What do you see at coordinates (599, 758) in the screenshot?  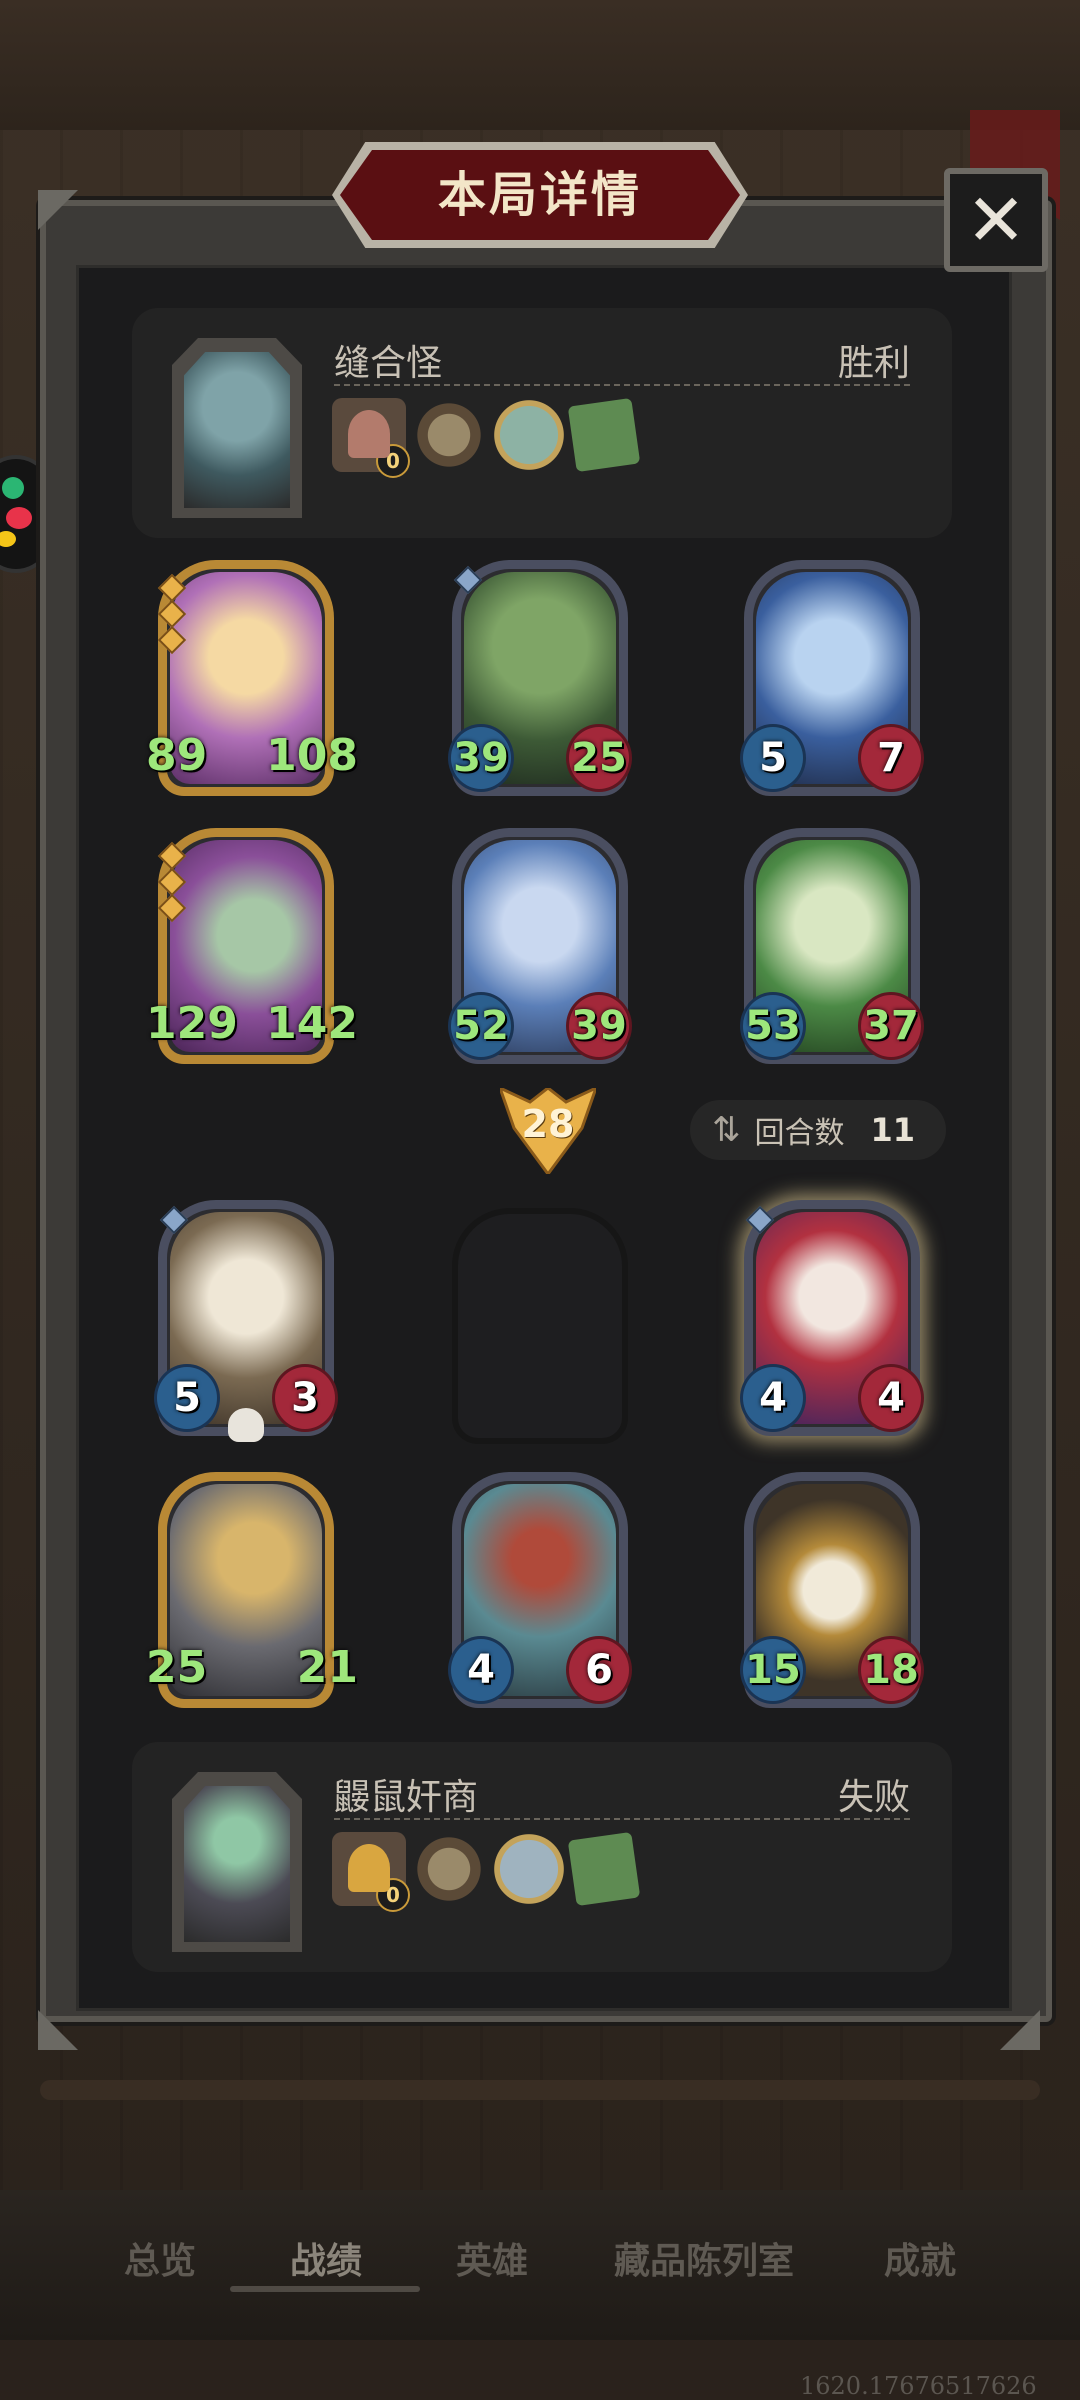 I see `health-value: 25` at bounding box center [599, 758].